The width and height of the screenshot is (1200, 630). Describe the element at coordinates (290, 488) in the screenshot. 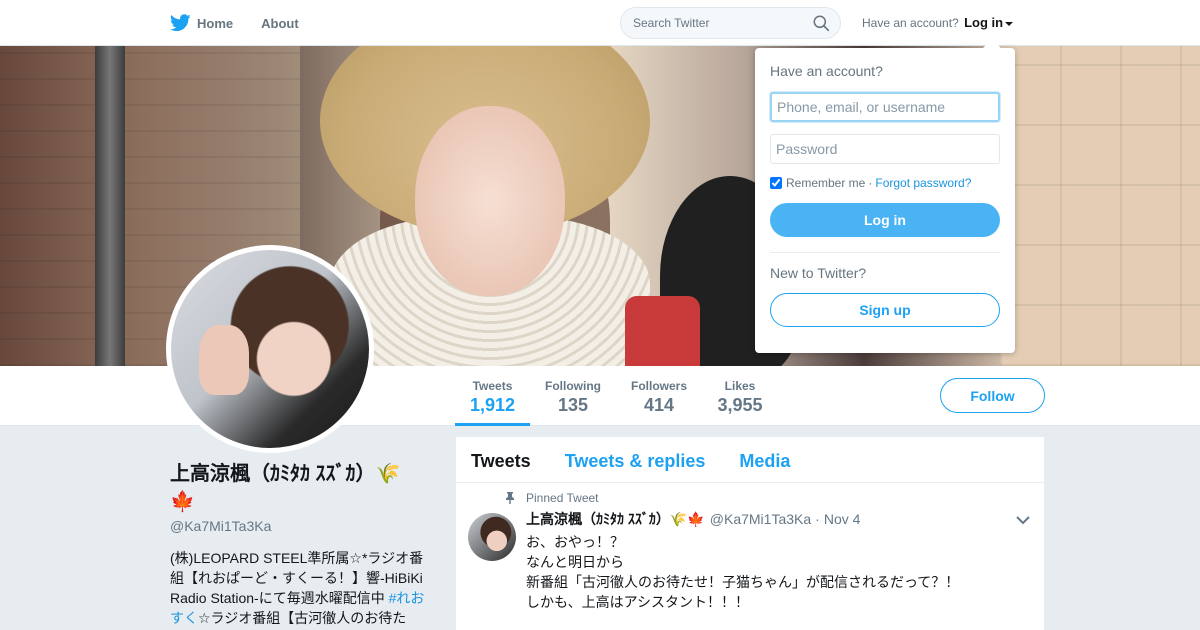

I see `profile-name: 上高涼楓（ｶﾐﾀｶ ｽｽﾞｶ）🌾🍁` at that location.